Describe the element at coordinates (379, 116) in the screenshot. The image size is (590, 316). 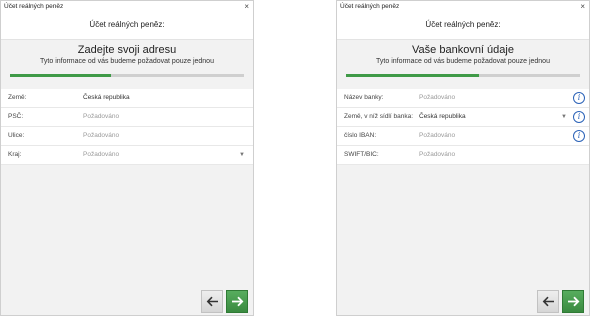
I see `bank-country-label: Země, v níž sídlí banka:` at that location.